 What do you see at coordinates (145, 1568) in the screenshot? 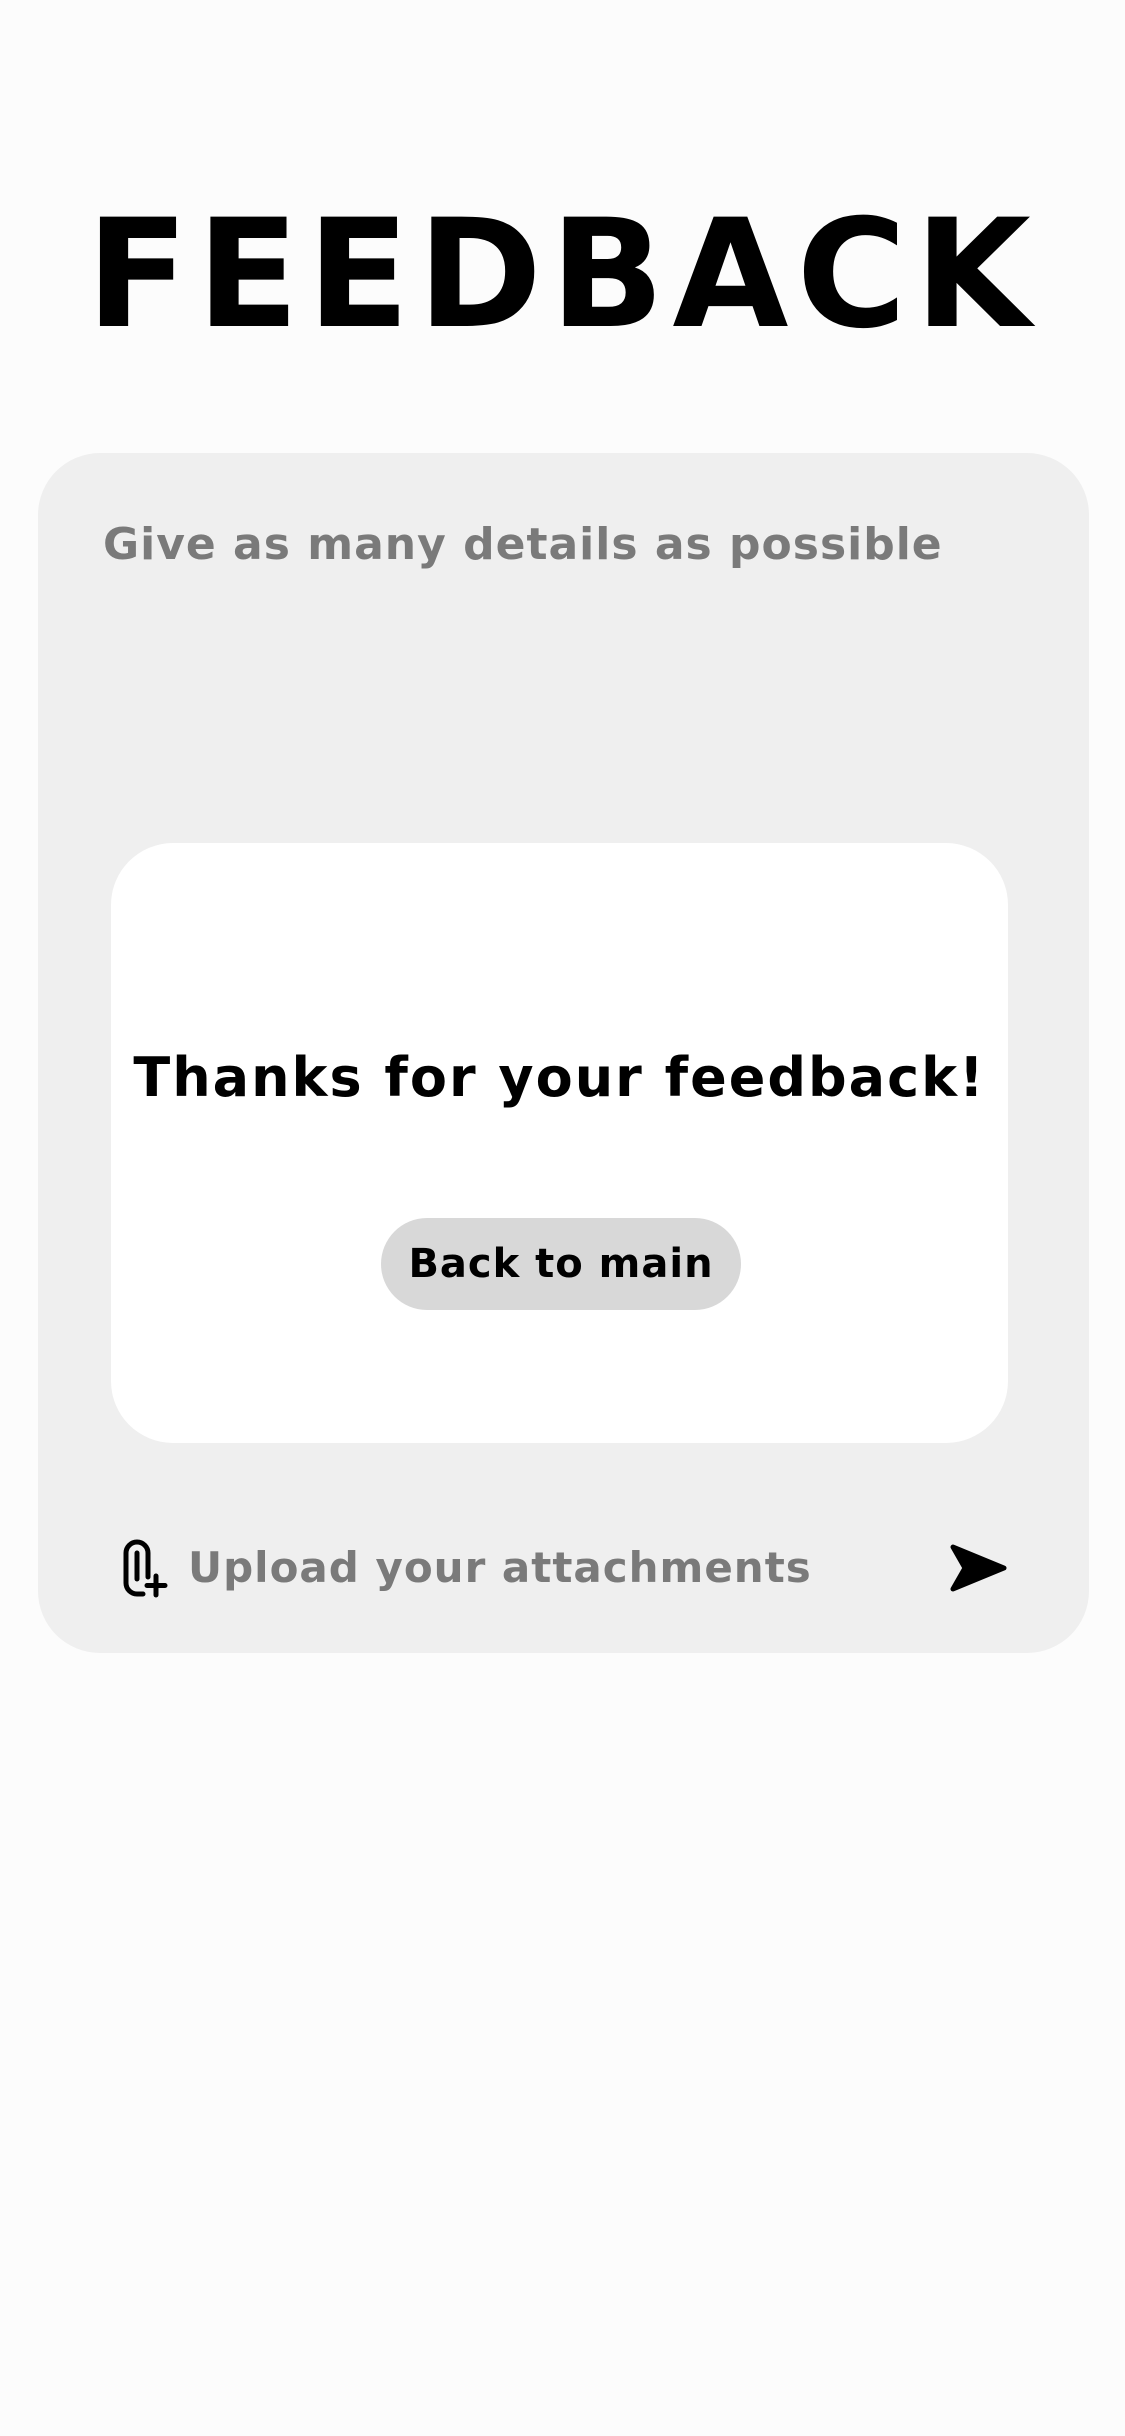
I see `paperclip-plus-icon` at bounding box center [145, 1568].